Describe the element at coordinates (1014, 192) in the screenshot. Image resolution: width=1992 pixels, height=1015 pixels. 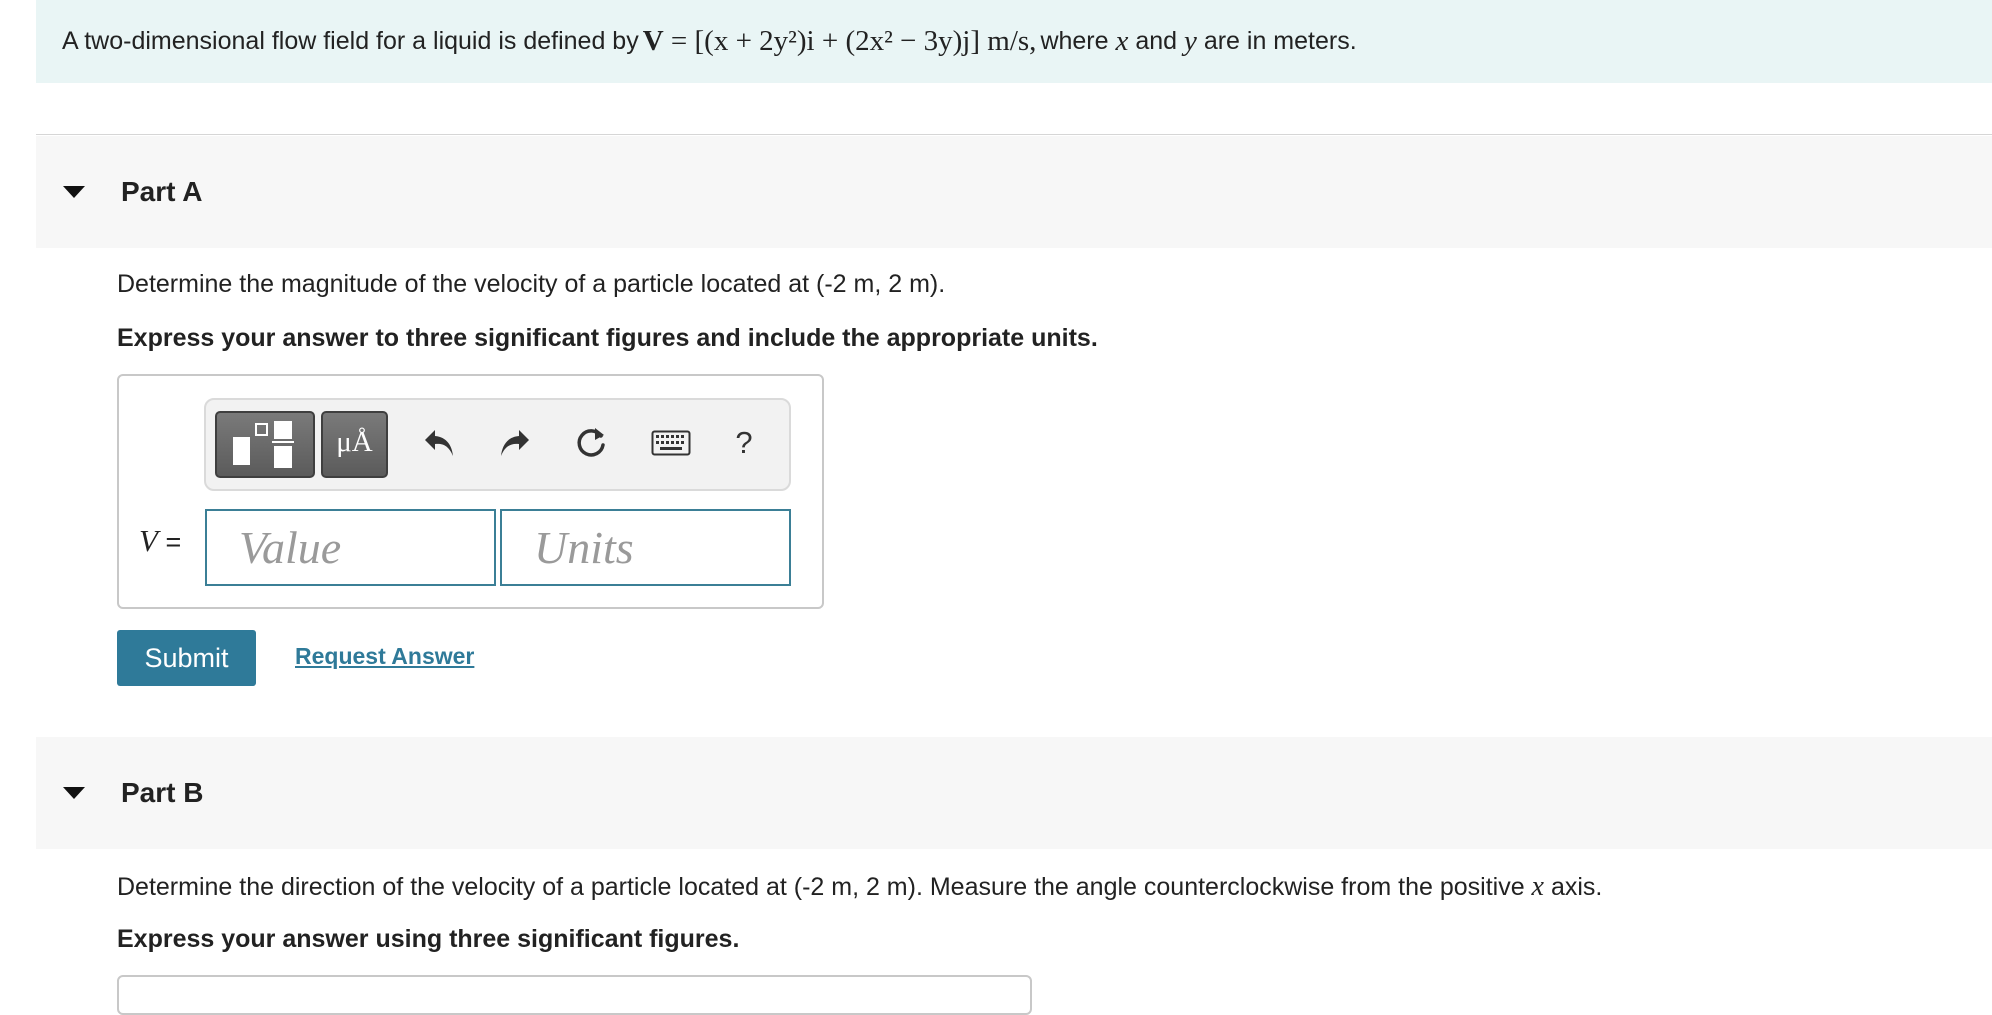
I see `part-a-header: Part A` at that location.